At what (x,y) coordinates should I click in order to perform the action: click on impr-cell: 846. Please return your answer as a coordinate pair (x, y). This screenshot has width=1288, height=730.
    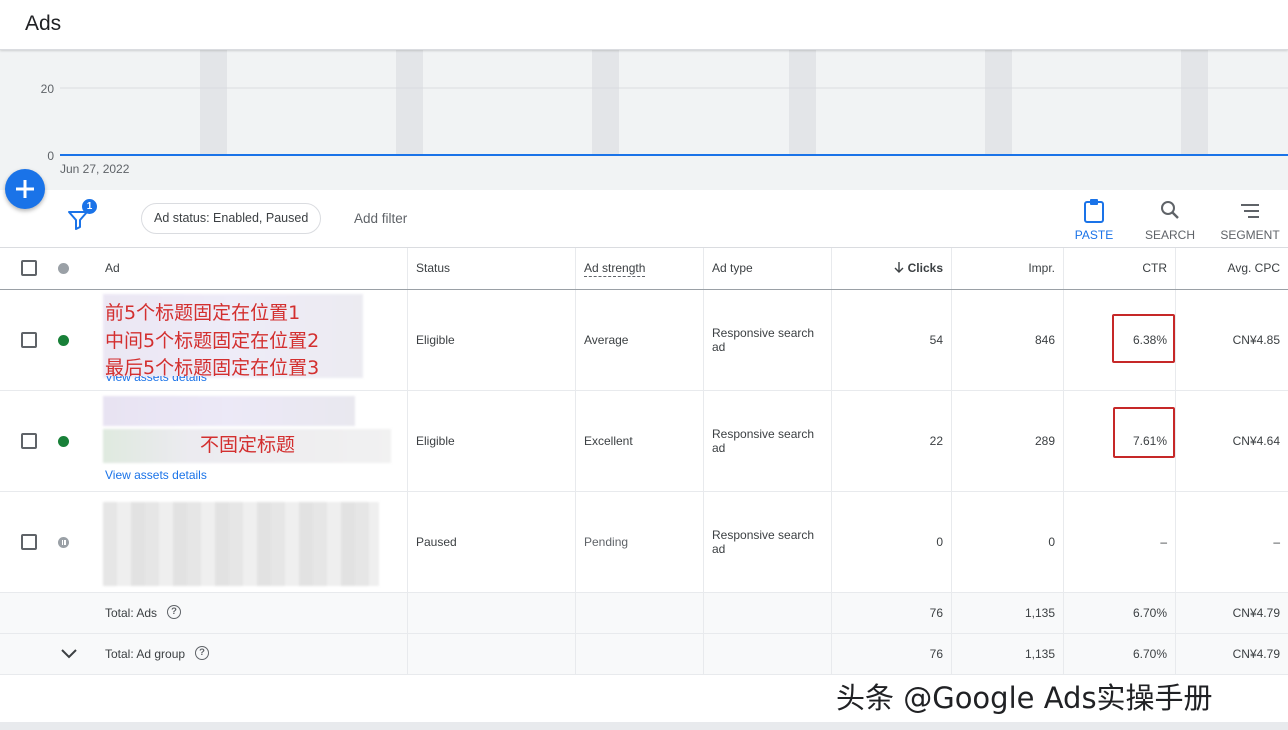
    Looking at the image, I should click on (1008, 340).